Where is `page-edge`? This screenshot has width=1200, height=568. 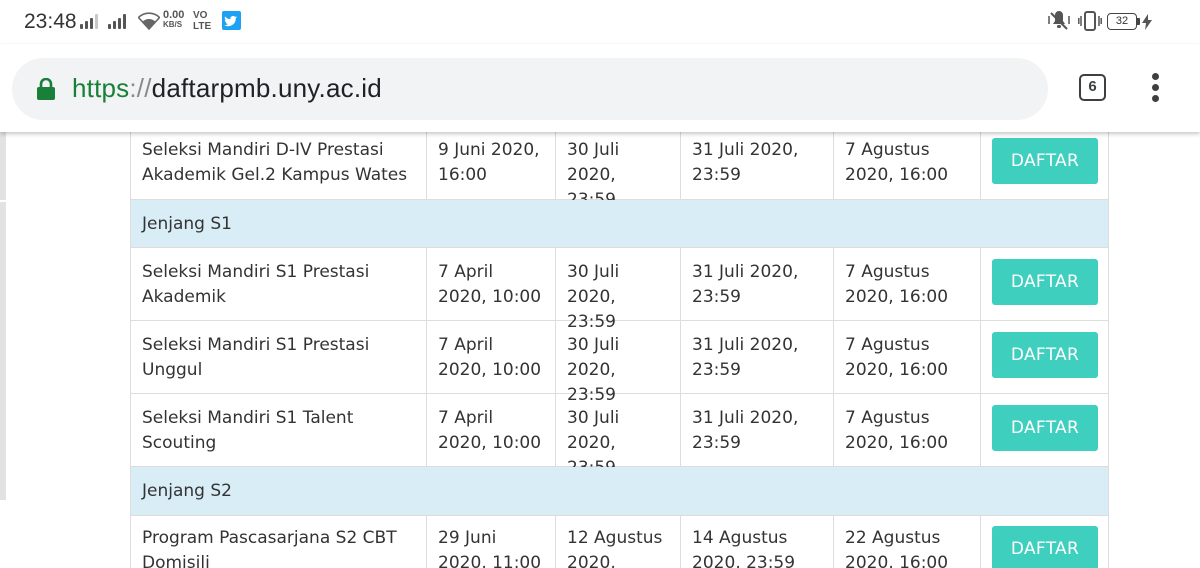 page-edge is located at coordinates (3, 351).